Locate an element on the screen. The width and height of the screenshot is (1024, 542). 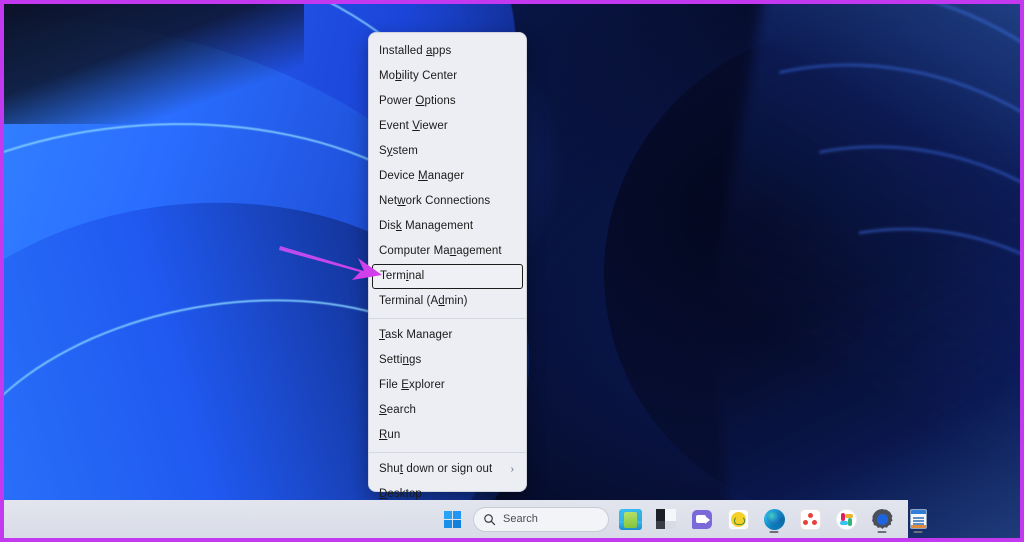
menu-item-computer-management: Computer Management is located at coordinates (447, 251).